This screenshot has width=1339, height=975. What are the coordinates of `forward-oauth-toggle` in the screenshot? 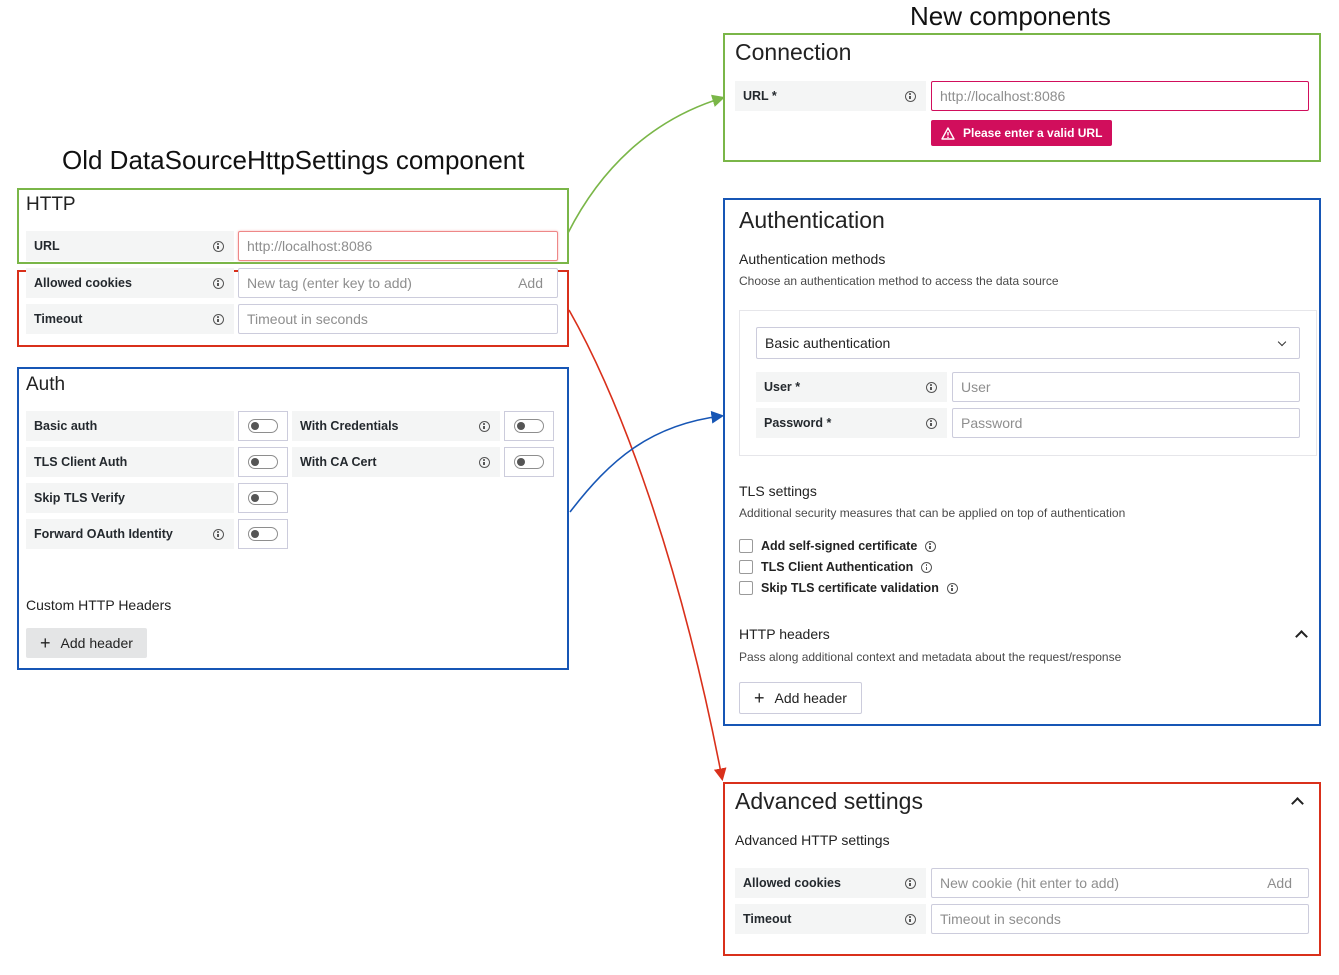 It's located at (263, 534).